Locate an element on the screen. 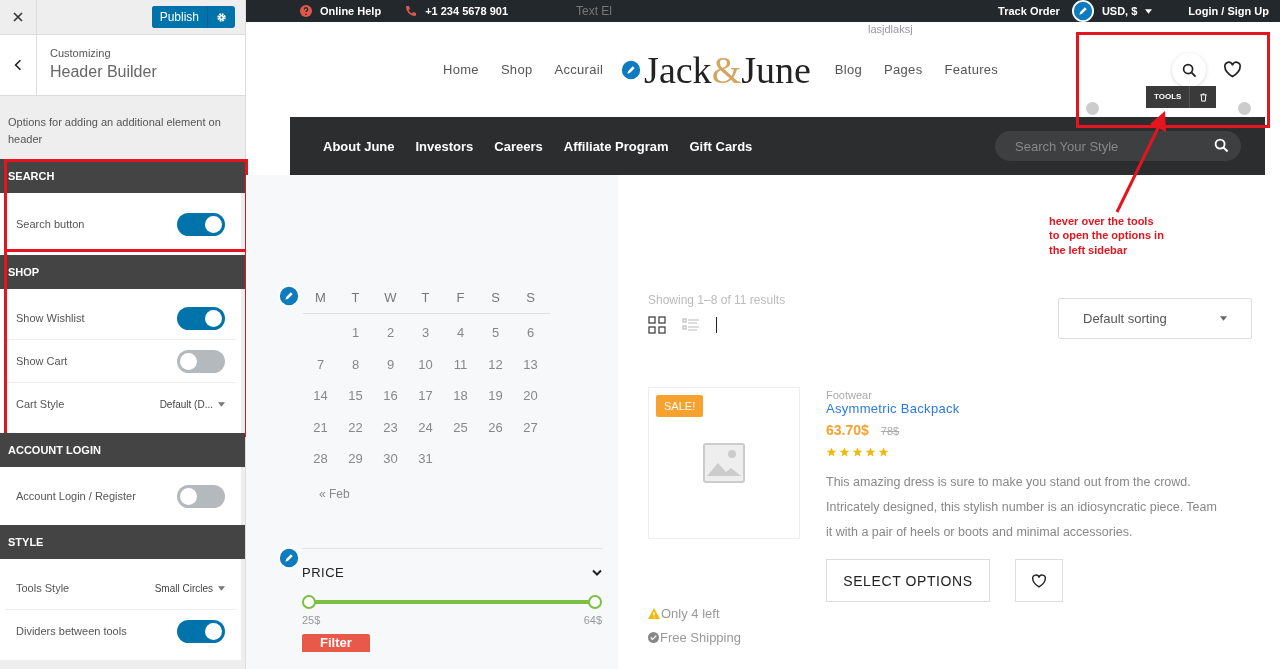 The width and height of the screenshot is (1280, 669). nav-link: Accurail is located at coordinates (579, 69).